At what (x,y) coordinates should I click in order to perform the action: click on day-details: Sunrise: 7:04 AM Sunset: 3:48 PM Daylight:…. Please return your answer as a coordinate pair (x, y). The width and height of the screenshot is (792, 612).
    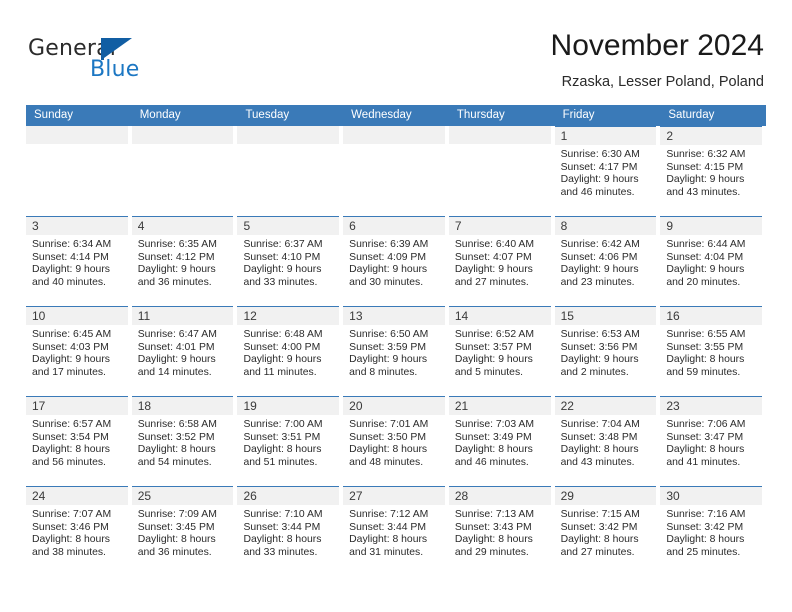
    Looking at the image, I should click on (606, 442).